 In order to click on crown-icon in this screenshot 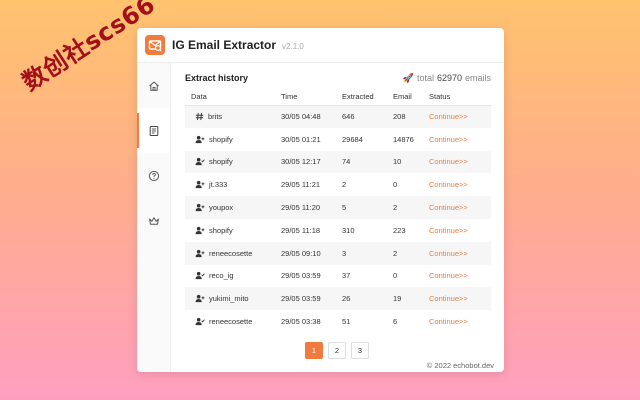, I will do `click(153, 220)`.